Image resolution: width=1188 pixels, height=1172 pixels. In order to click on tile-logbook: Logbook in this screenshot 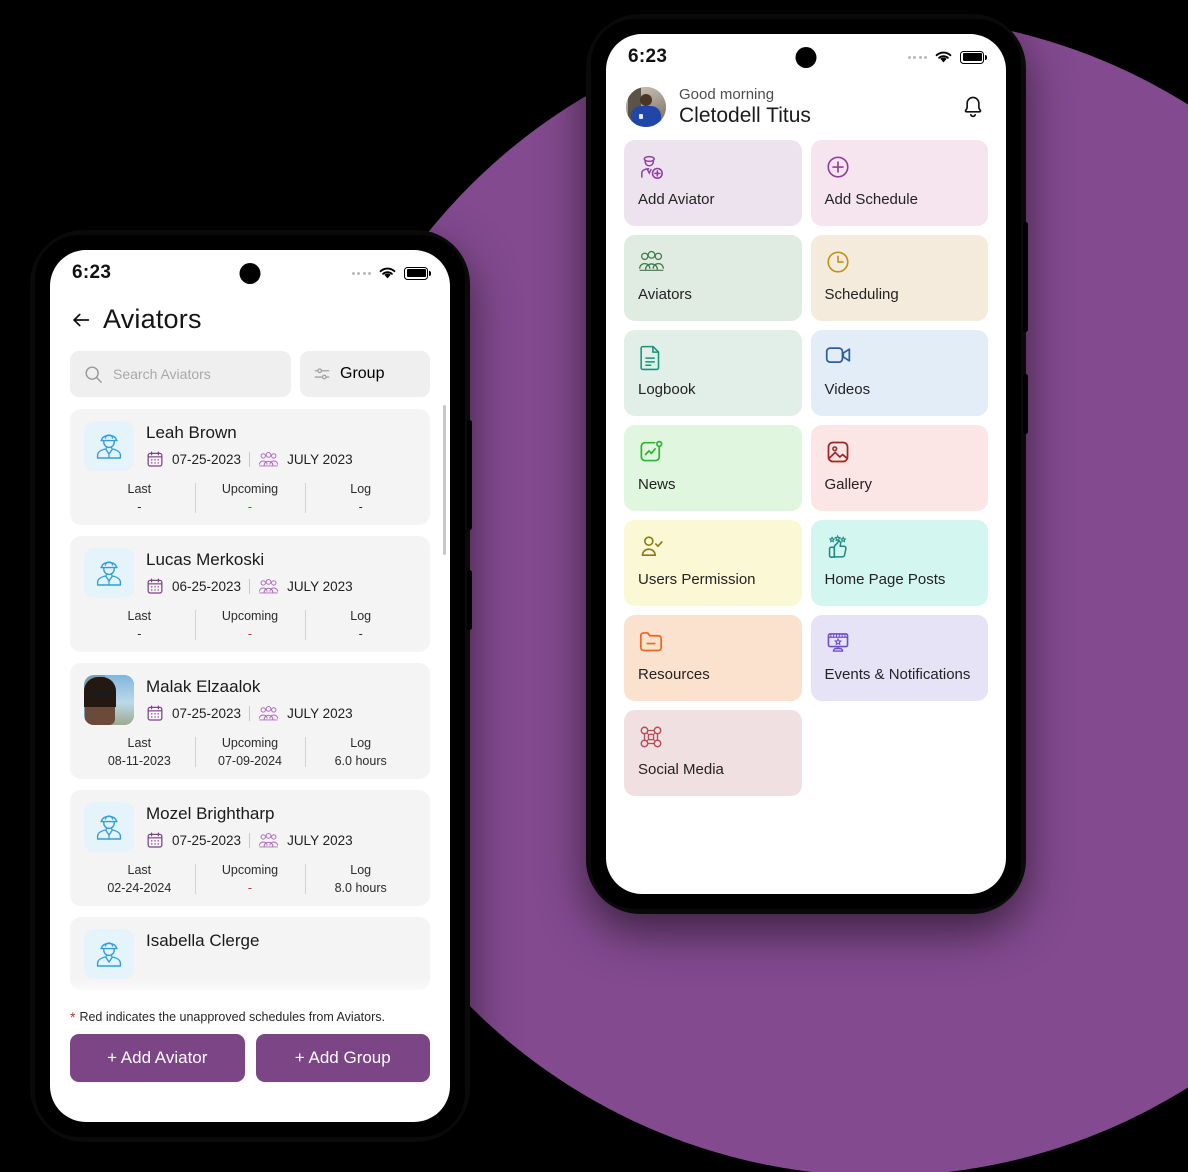, I will do `click(713, 373)`.